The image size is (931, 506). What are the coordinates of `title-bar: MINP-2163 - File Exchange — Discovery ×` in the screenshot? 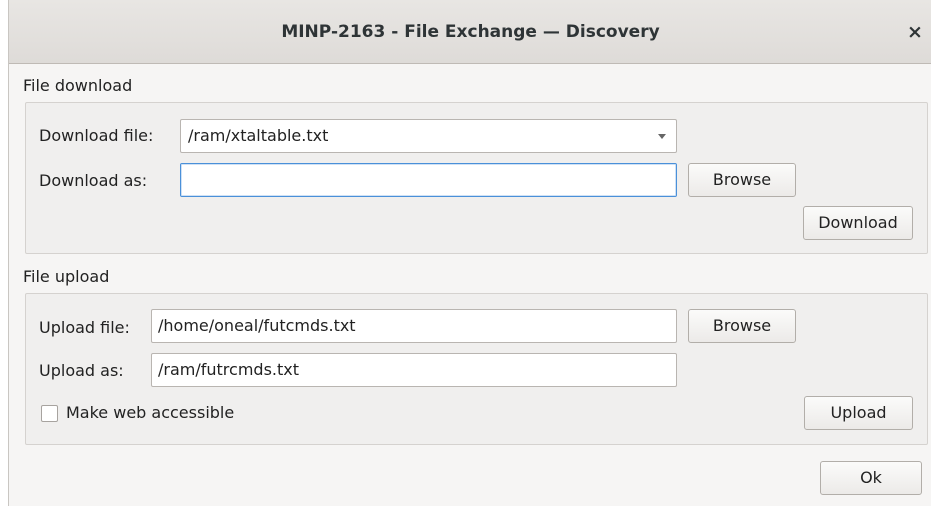 It's located at (470, 32).